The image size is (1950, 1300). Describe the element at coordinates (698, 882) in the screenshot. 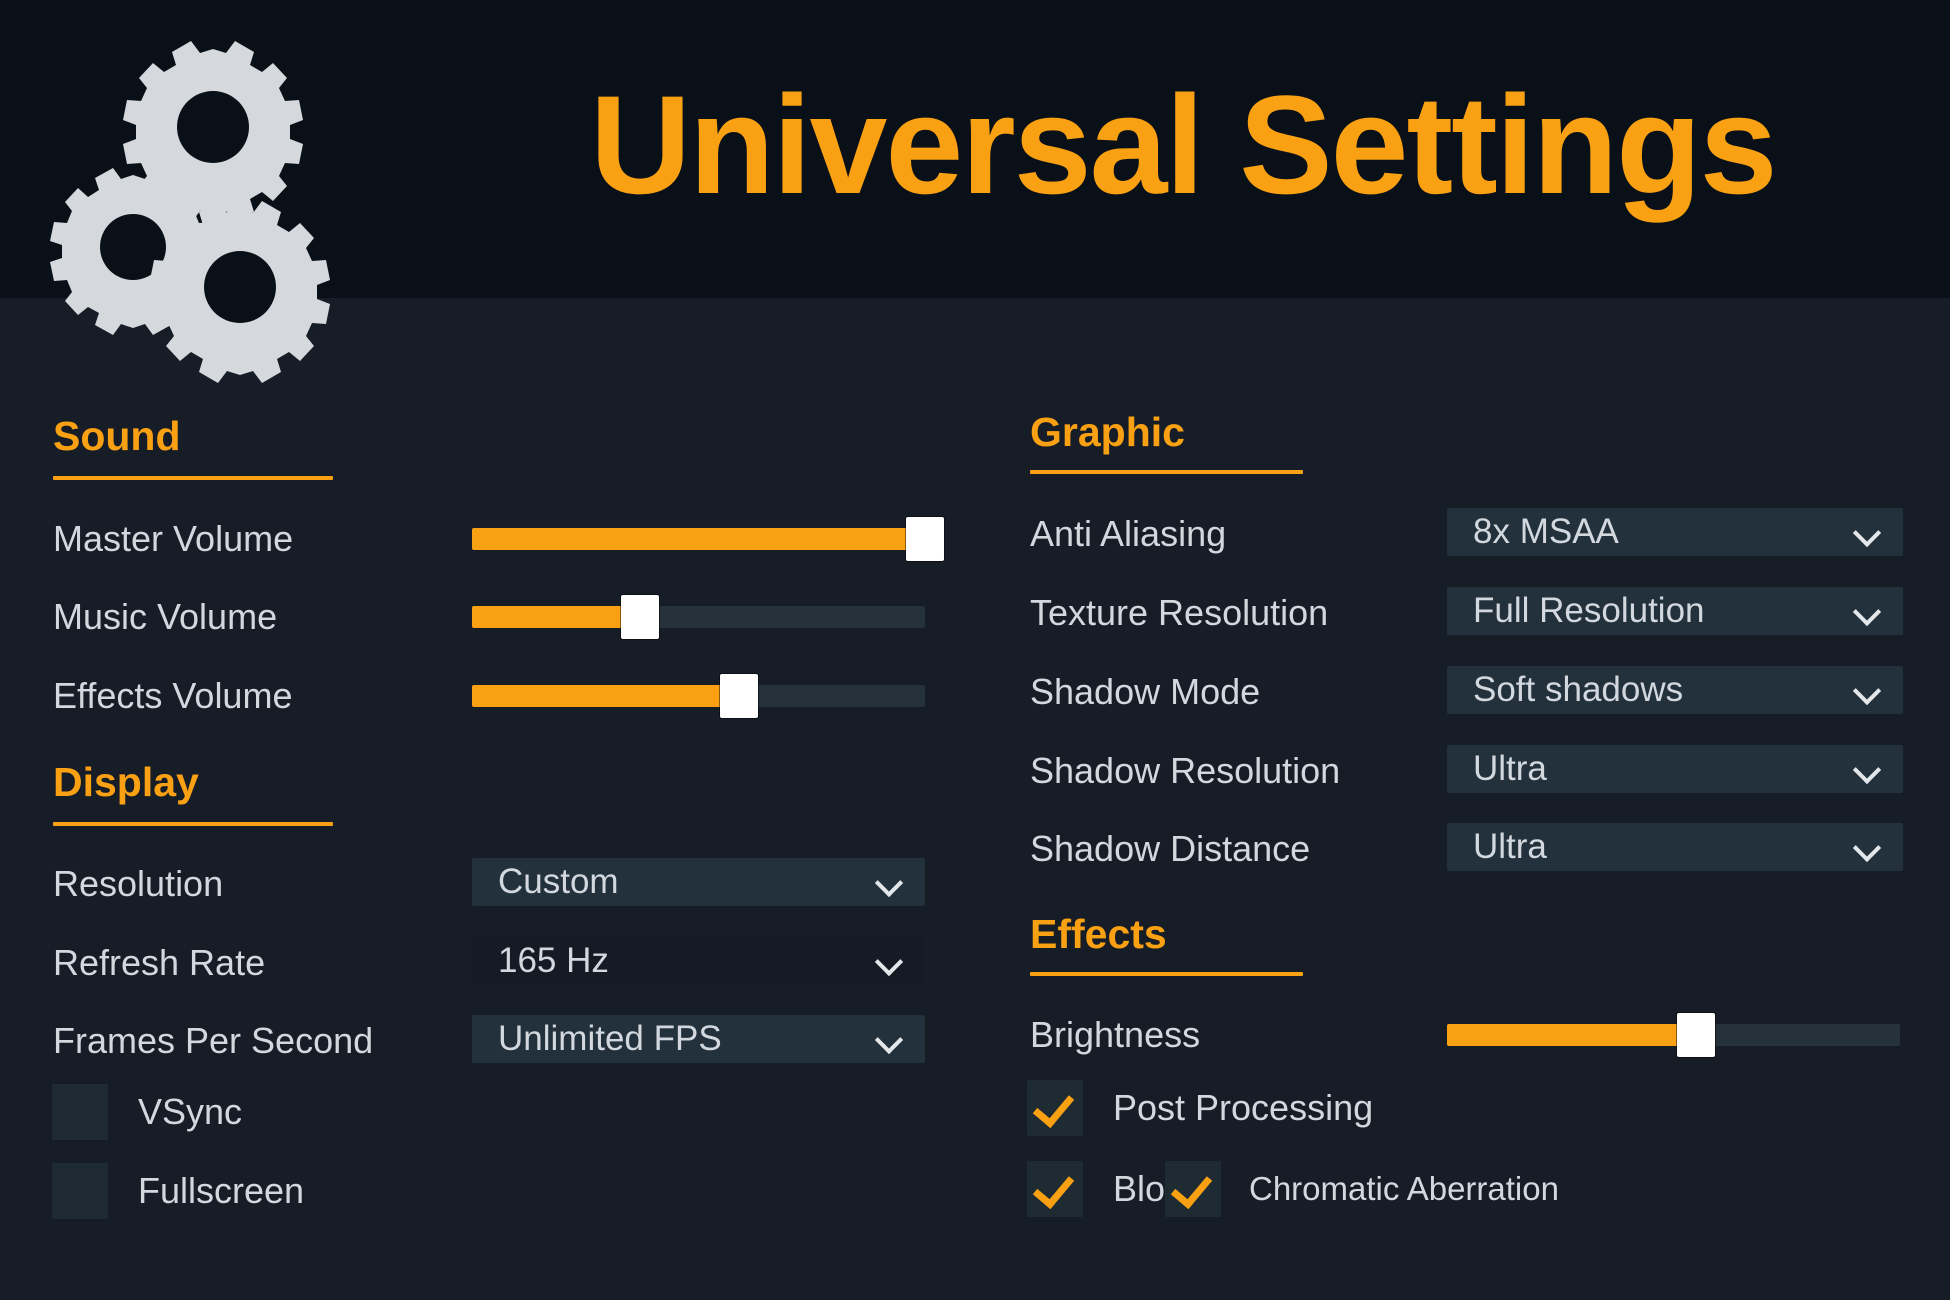

I see `dropdown-resolution: Custom` at that location.